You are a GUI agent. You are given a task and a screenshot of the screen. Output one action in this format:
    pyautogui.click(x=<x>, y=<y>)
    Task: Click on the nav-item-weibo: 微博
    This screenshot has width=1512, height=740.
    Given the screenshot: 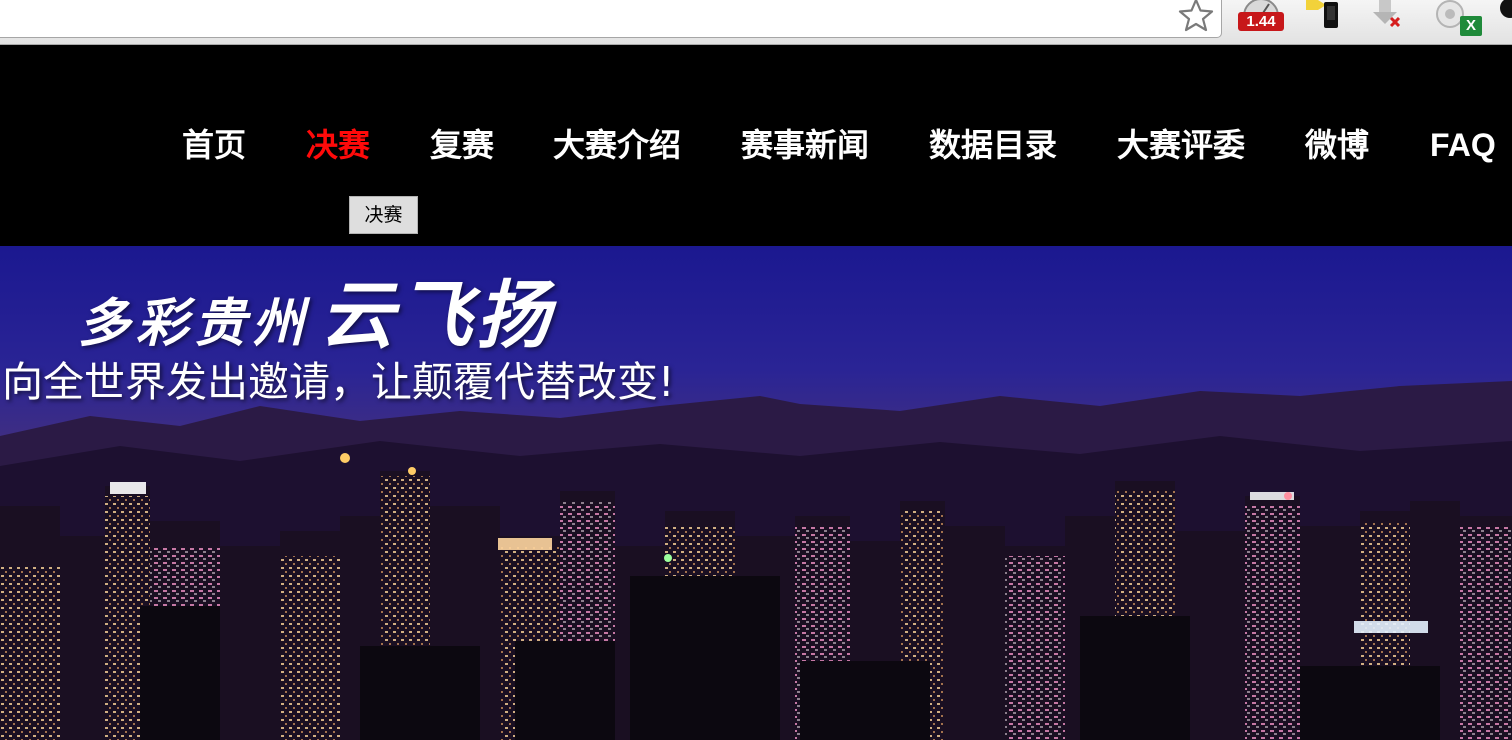 What is the action you would take?
    pyautogui.click(x=1337, y=145)
    